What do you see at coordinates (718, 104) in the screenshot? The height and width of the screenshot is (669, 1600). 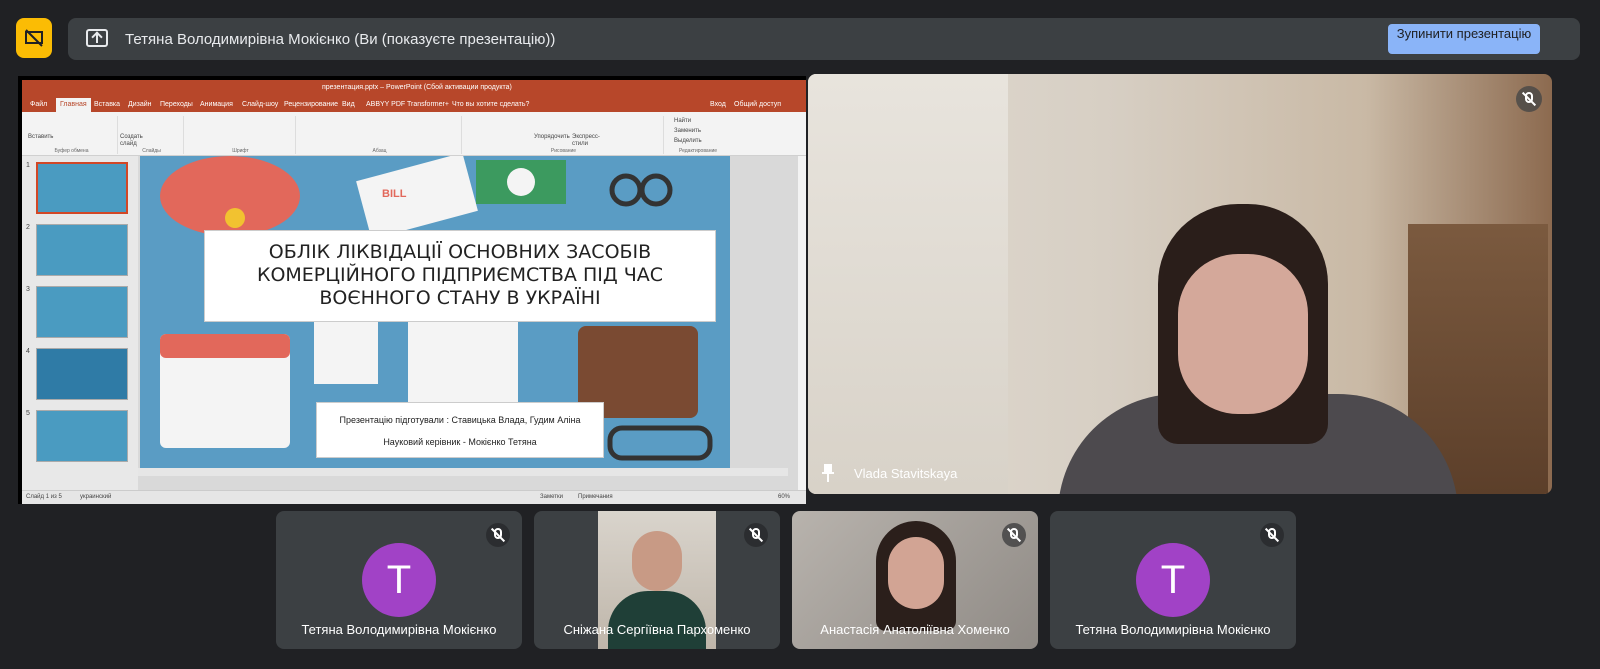 I see `menu-signin: Вход` at bounding box center [718, 104].